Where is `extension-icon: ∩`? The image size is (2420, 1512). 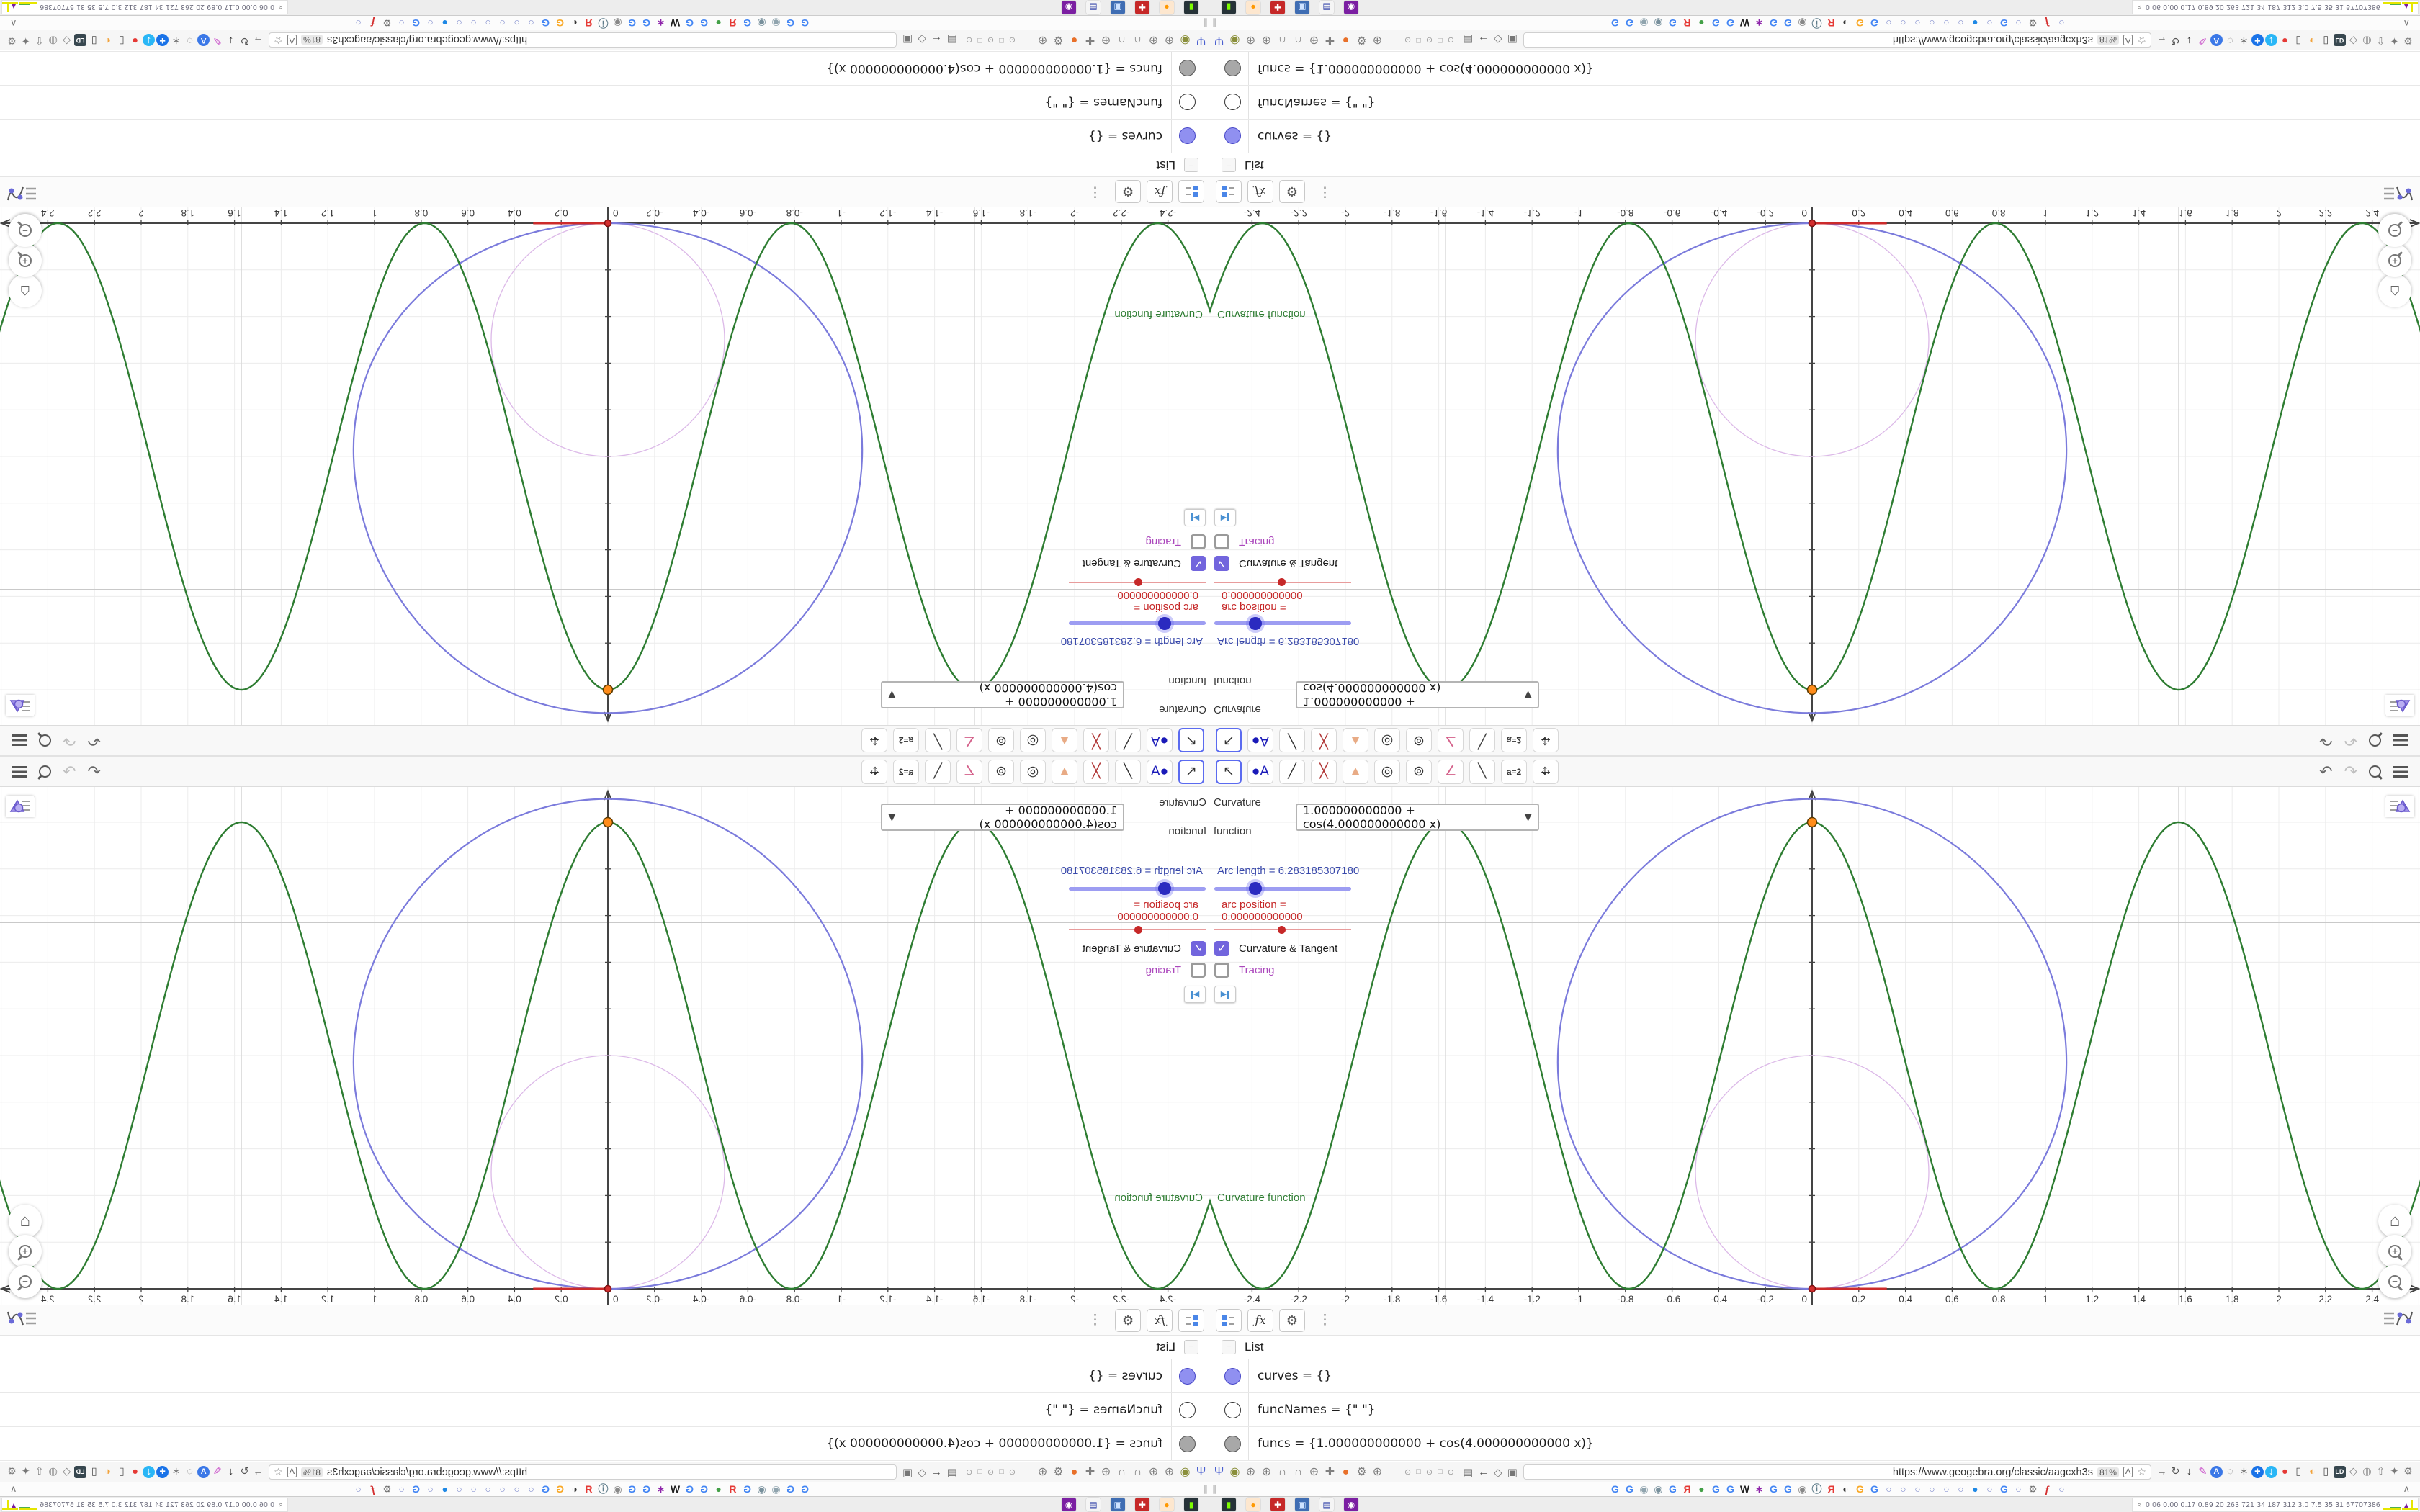
extension-icon: ∩ is located at coordinates (1298, 41).